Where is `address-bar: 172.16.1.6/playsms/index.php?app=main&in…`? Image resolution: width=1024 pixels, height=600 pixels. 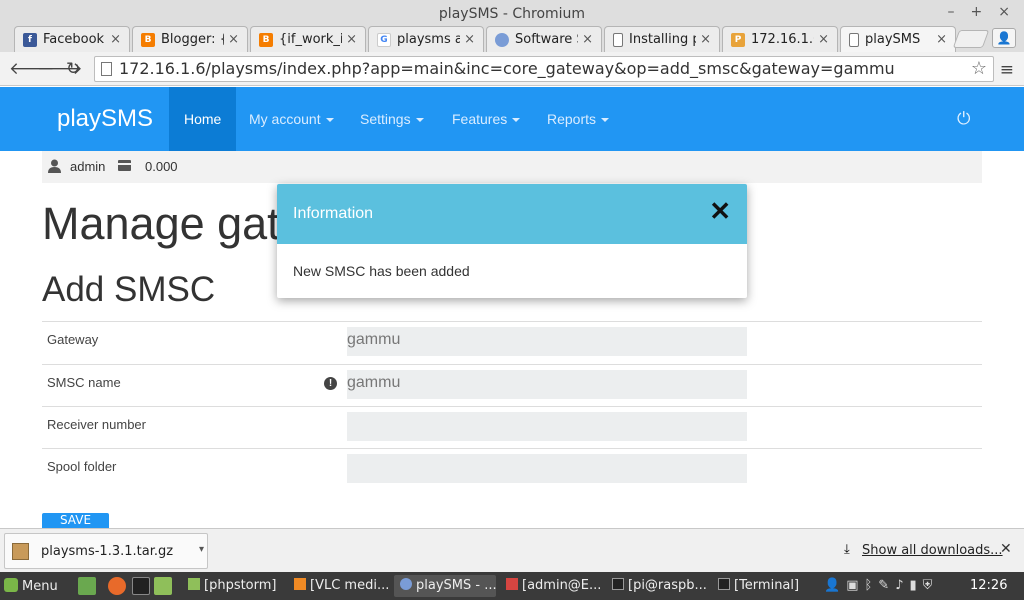 address-bar: 172.16.1.6/playsms/index.php?app=main&in… is located at coordinates (544, 69).